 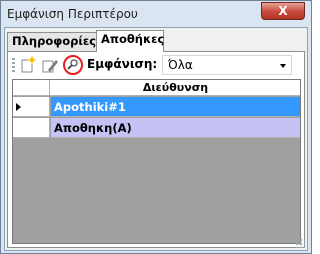 I want to click on close-button: X, so click(x=283, y=11).